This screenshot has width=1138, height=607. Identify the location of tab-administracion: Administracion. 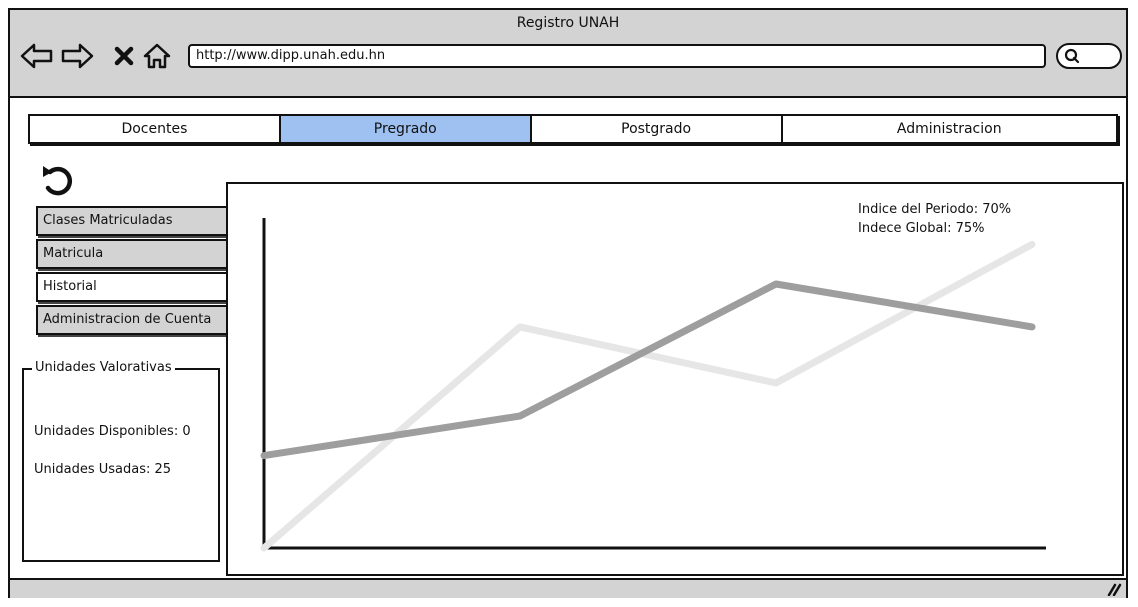
(949, 129).